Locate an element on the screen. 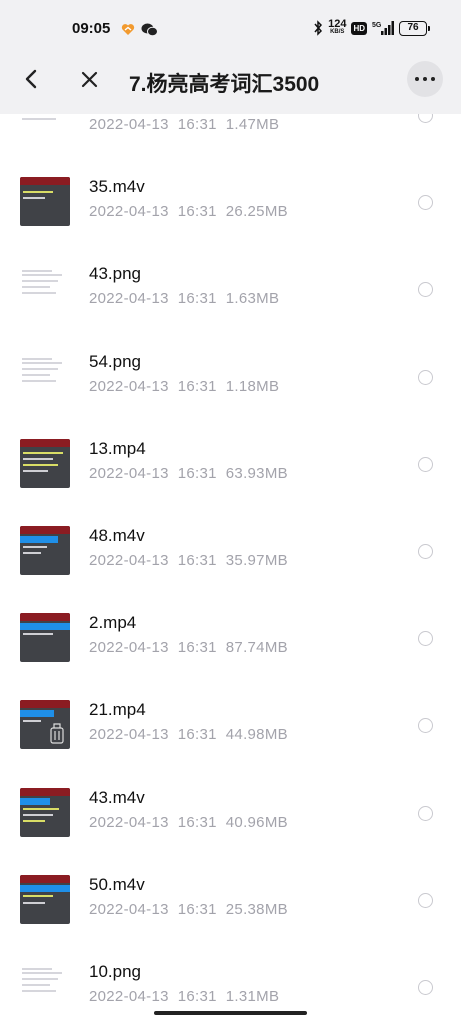 This screenshot has width=461, height=1024. file-meta: 2022-04-13 16:31 40.96MB is located at coordinates (193, 822).